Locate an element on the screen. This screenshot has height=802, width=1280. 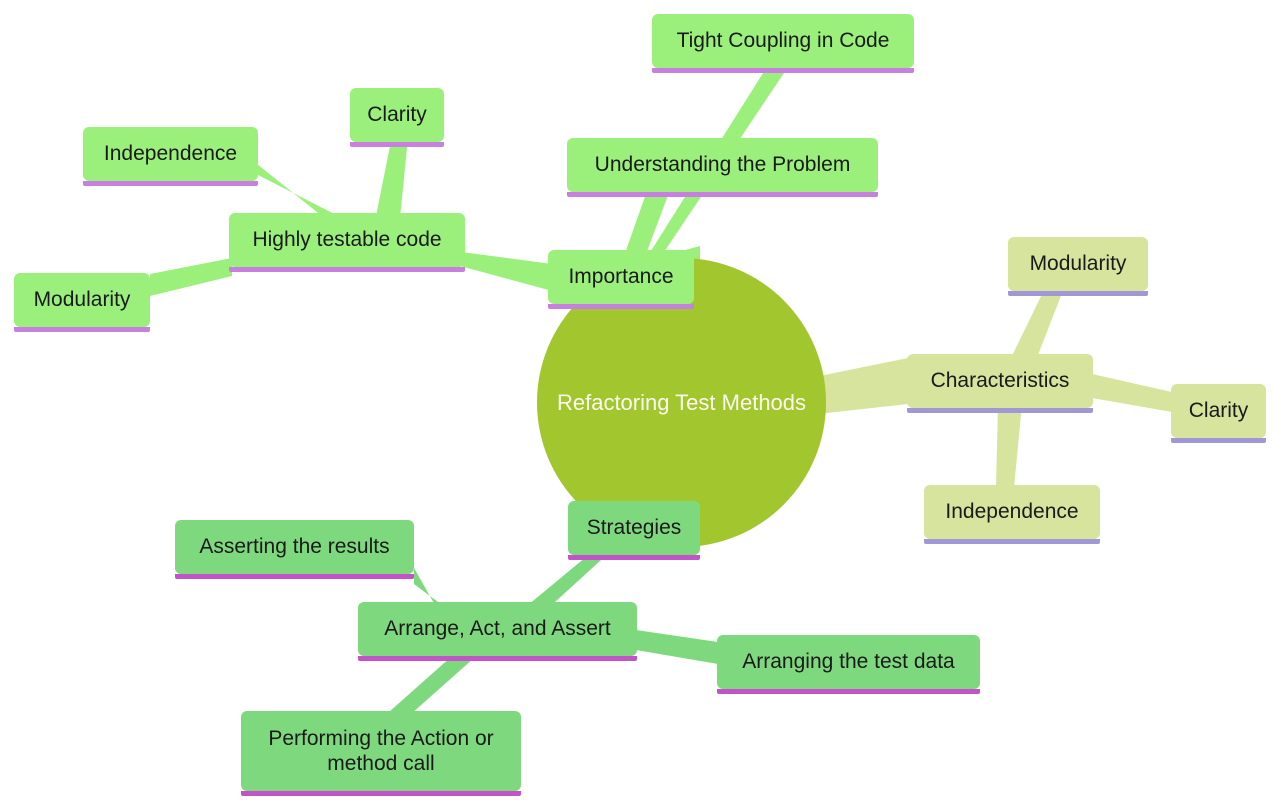
node-label-understanding-the-problem: Understanding the Problem is located at coordinates (722, 165).